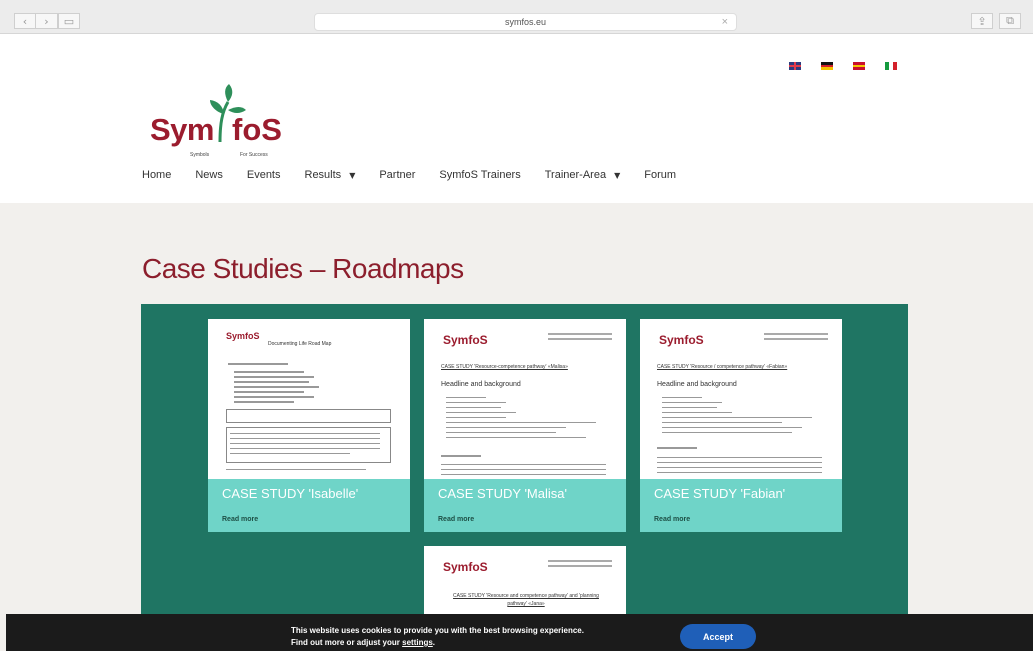 The height and width of the screenshot is (651, 1033). I want to click on menu-item-results: Results ▼, so click(330, 175).